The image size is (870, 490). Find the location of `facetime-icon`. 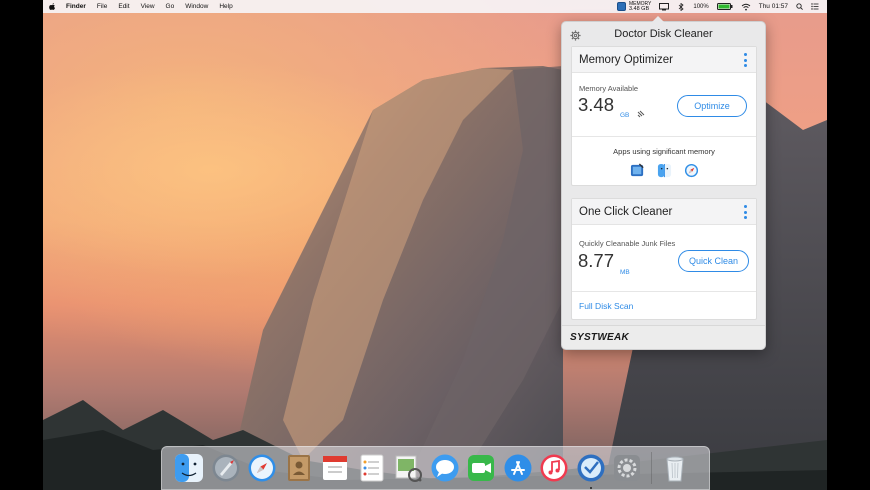

facetime-icon is located at coordinates (481, 468).